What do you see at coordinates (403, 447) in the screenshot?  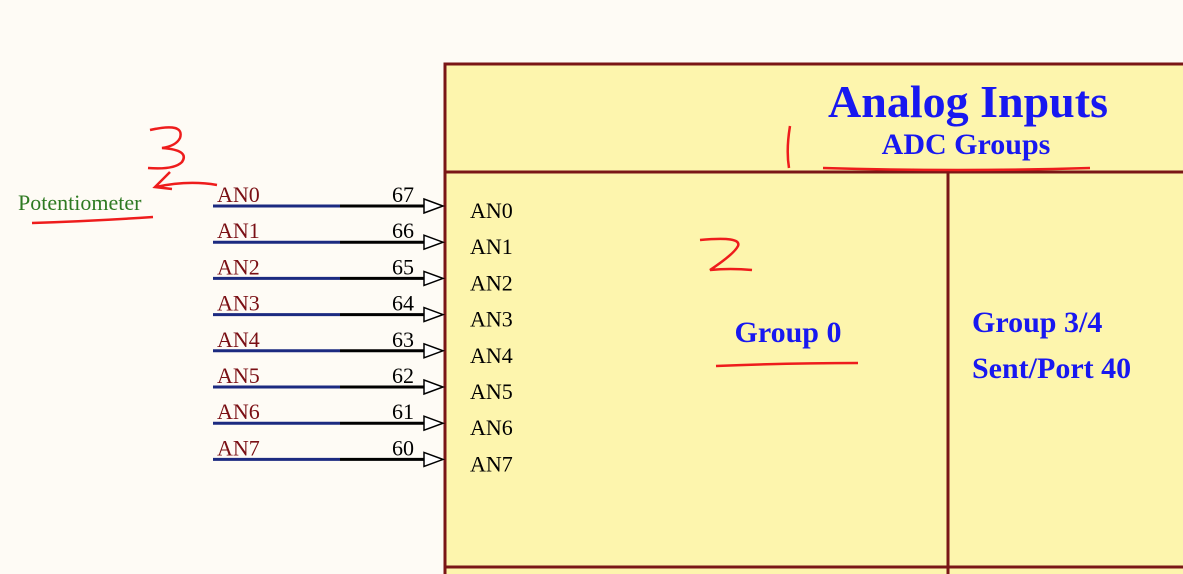 I see `pin-number: 60` at bounding box center [403, 447].